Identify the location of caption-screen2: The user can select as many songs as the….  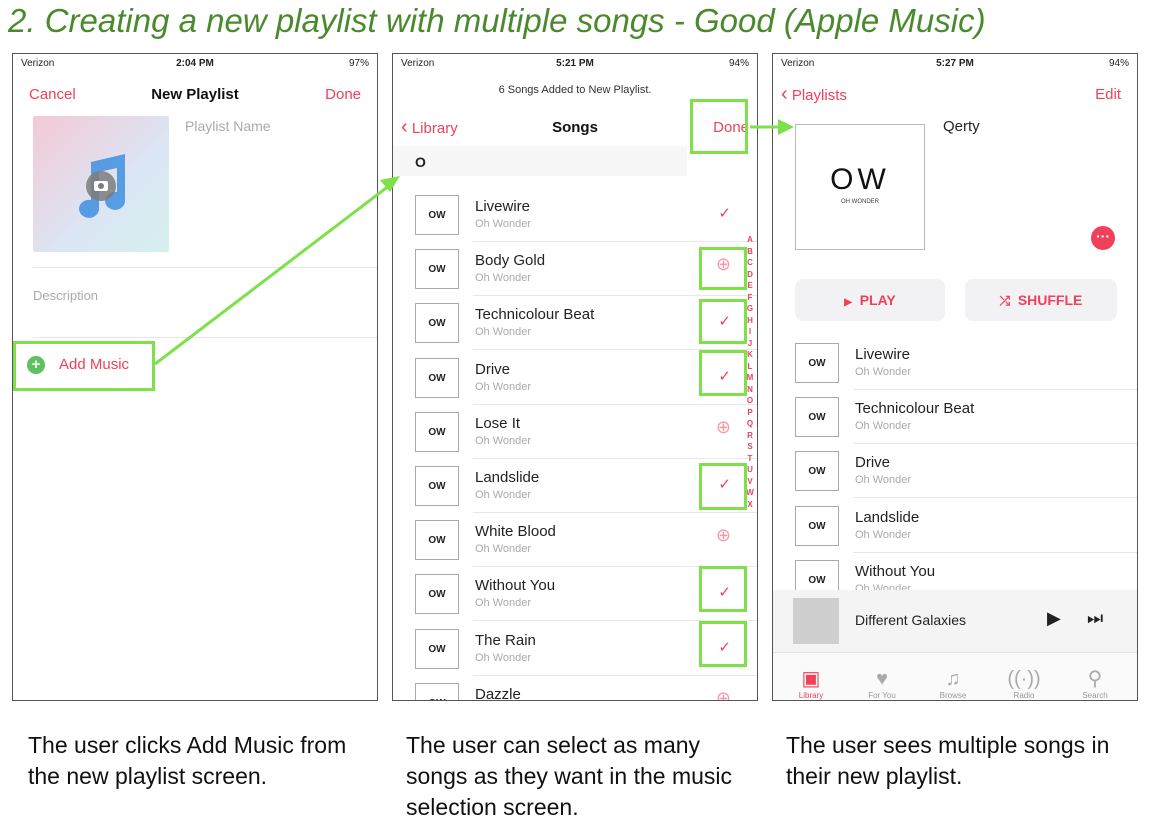
(569, 776).